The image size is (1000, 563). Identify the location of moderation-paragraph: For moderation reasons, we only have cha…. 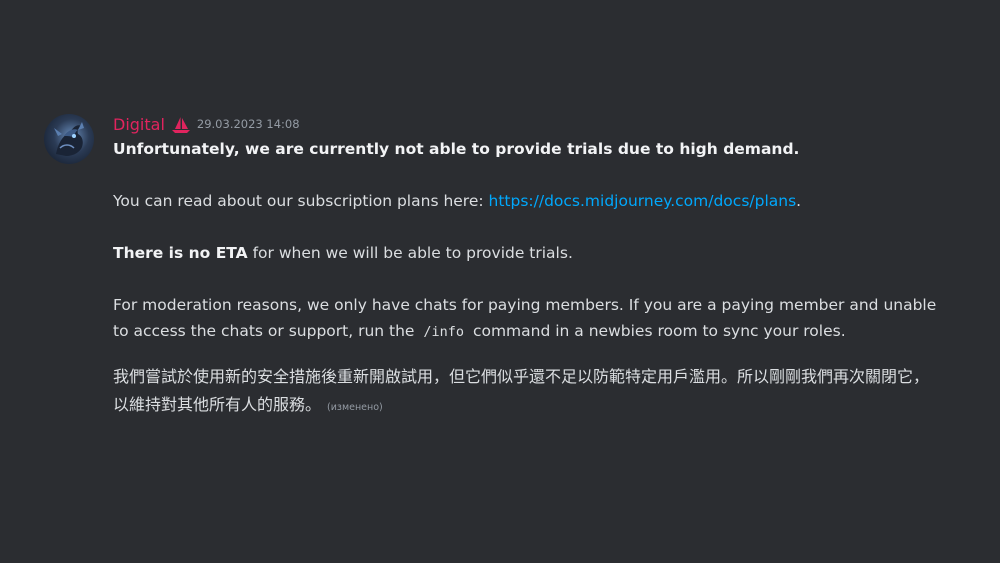
(528, 318).